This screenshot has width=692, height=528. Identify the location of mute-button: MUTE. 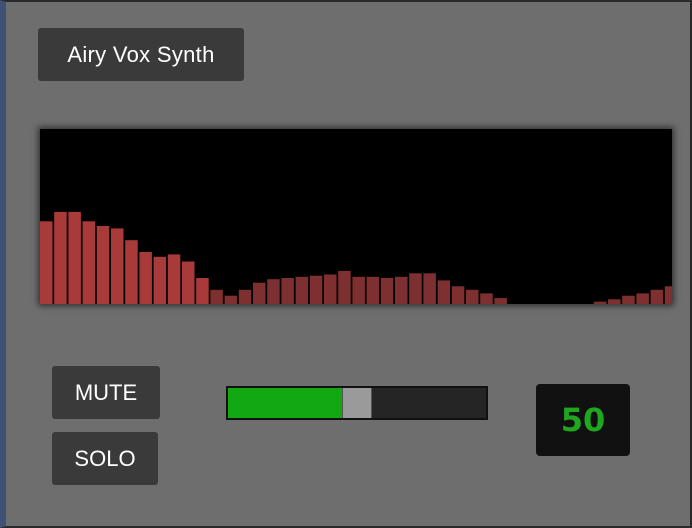
(106, 392).